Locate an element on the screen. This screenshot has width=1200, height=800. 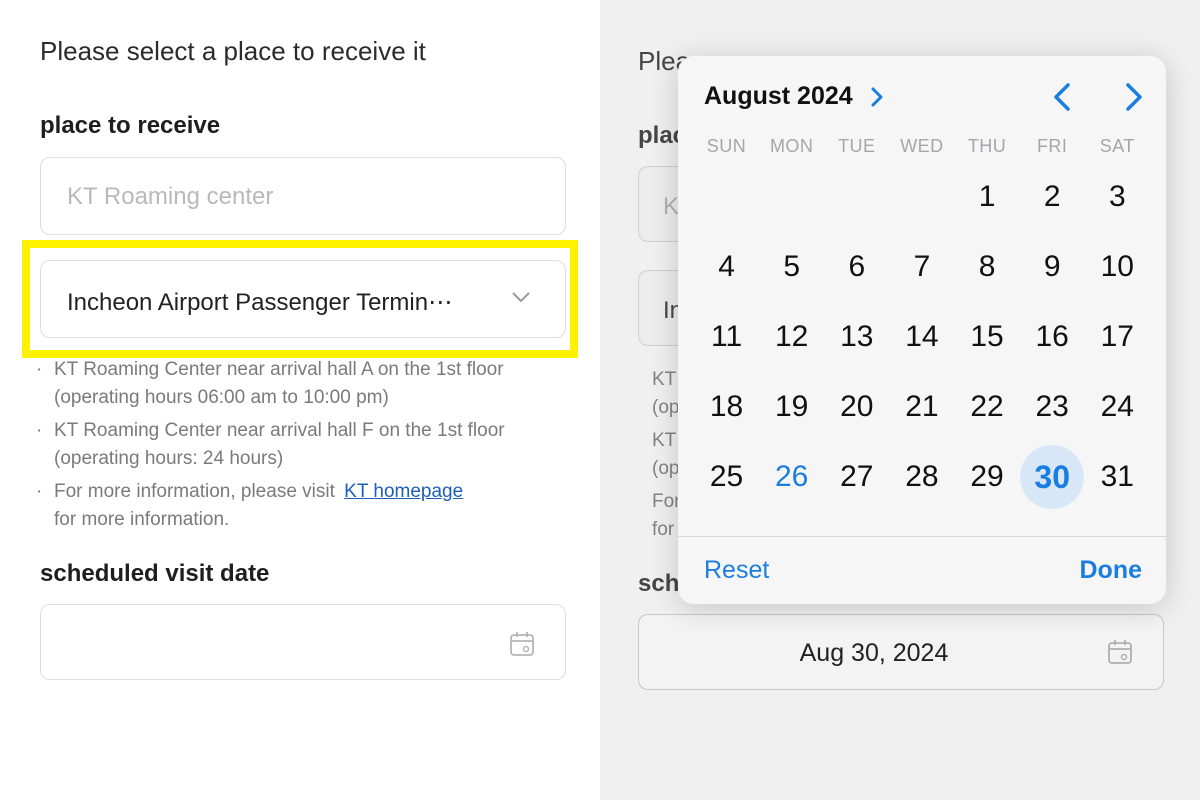
calendar-day: 22 is located at coordinates (987, 407).